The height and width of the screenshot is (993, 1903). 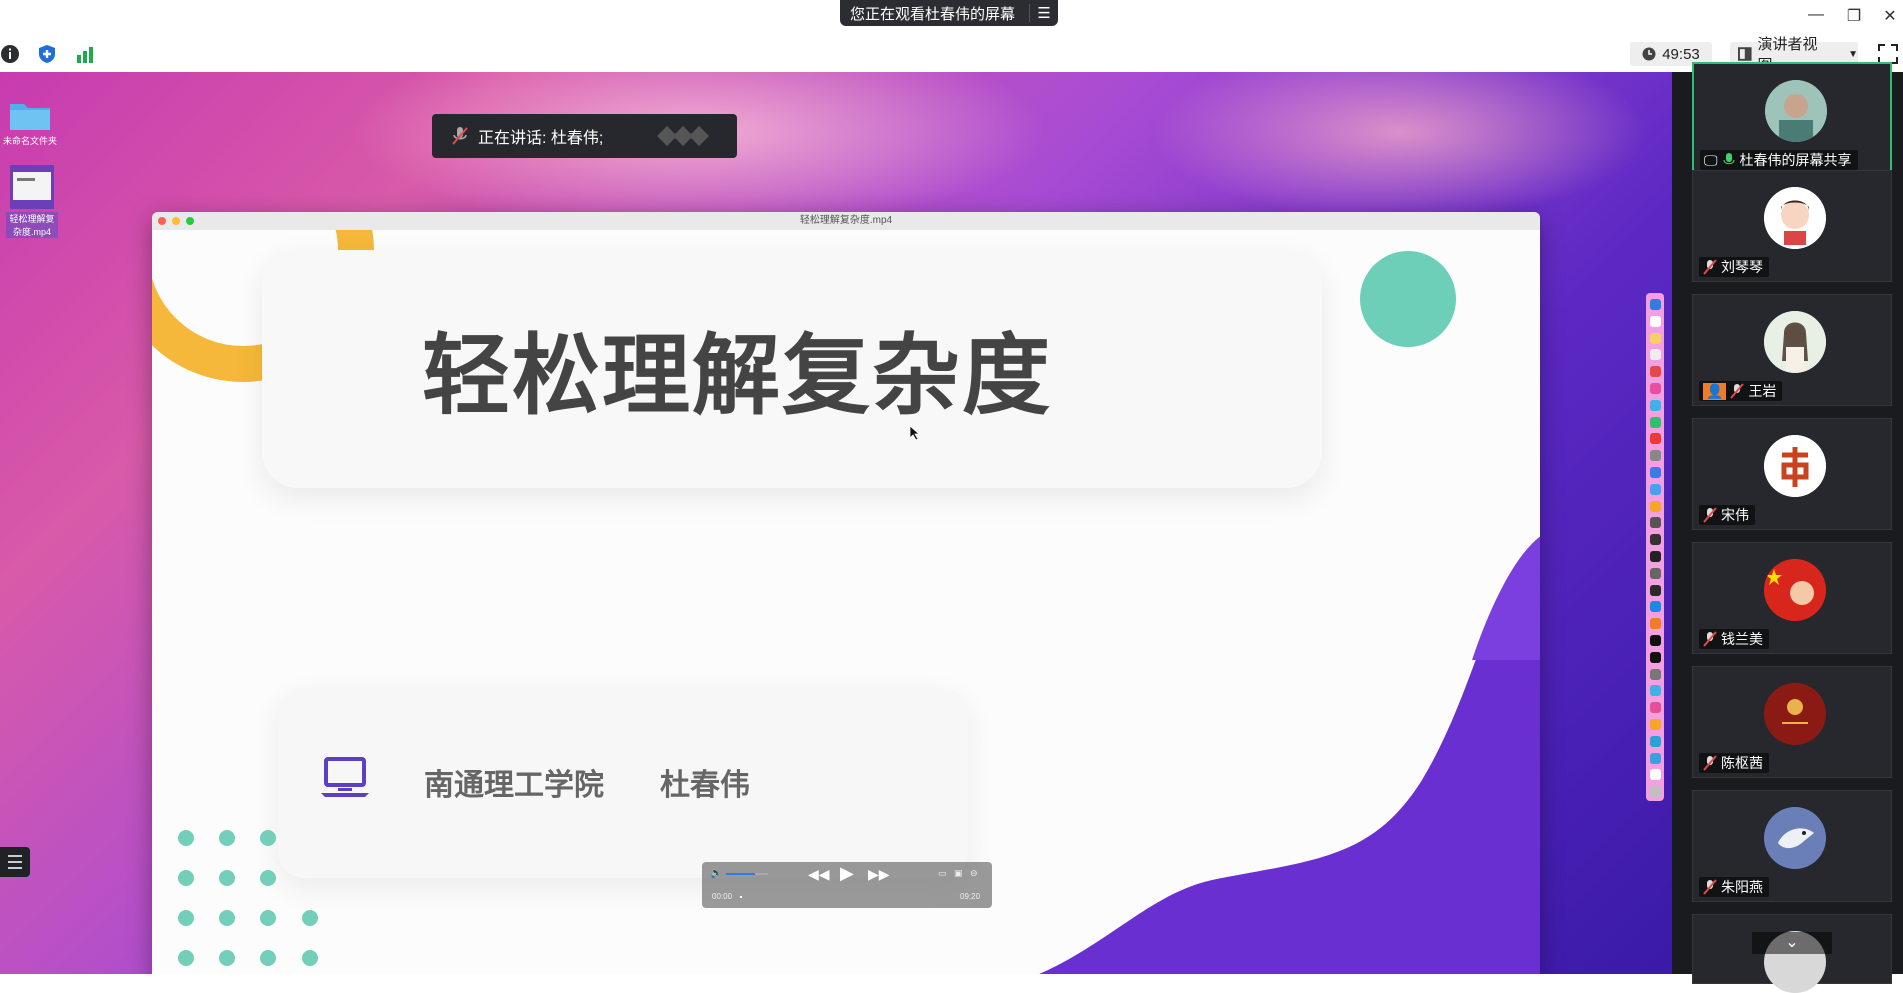 I want to click on close-player-icon: ⊖, so click(x=974, y=873).